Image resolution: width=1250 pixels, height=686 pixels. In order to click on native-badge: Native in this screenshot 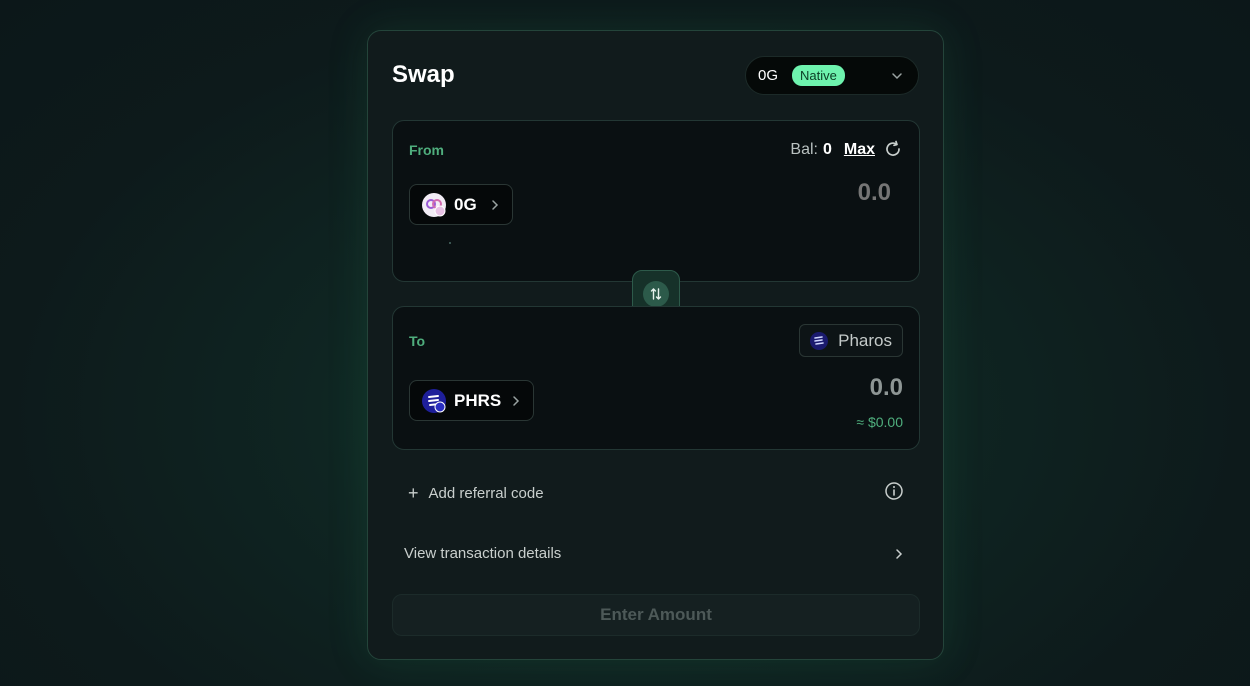, I will do `click(818, 75)`.